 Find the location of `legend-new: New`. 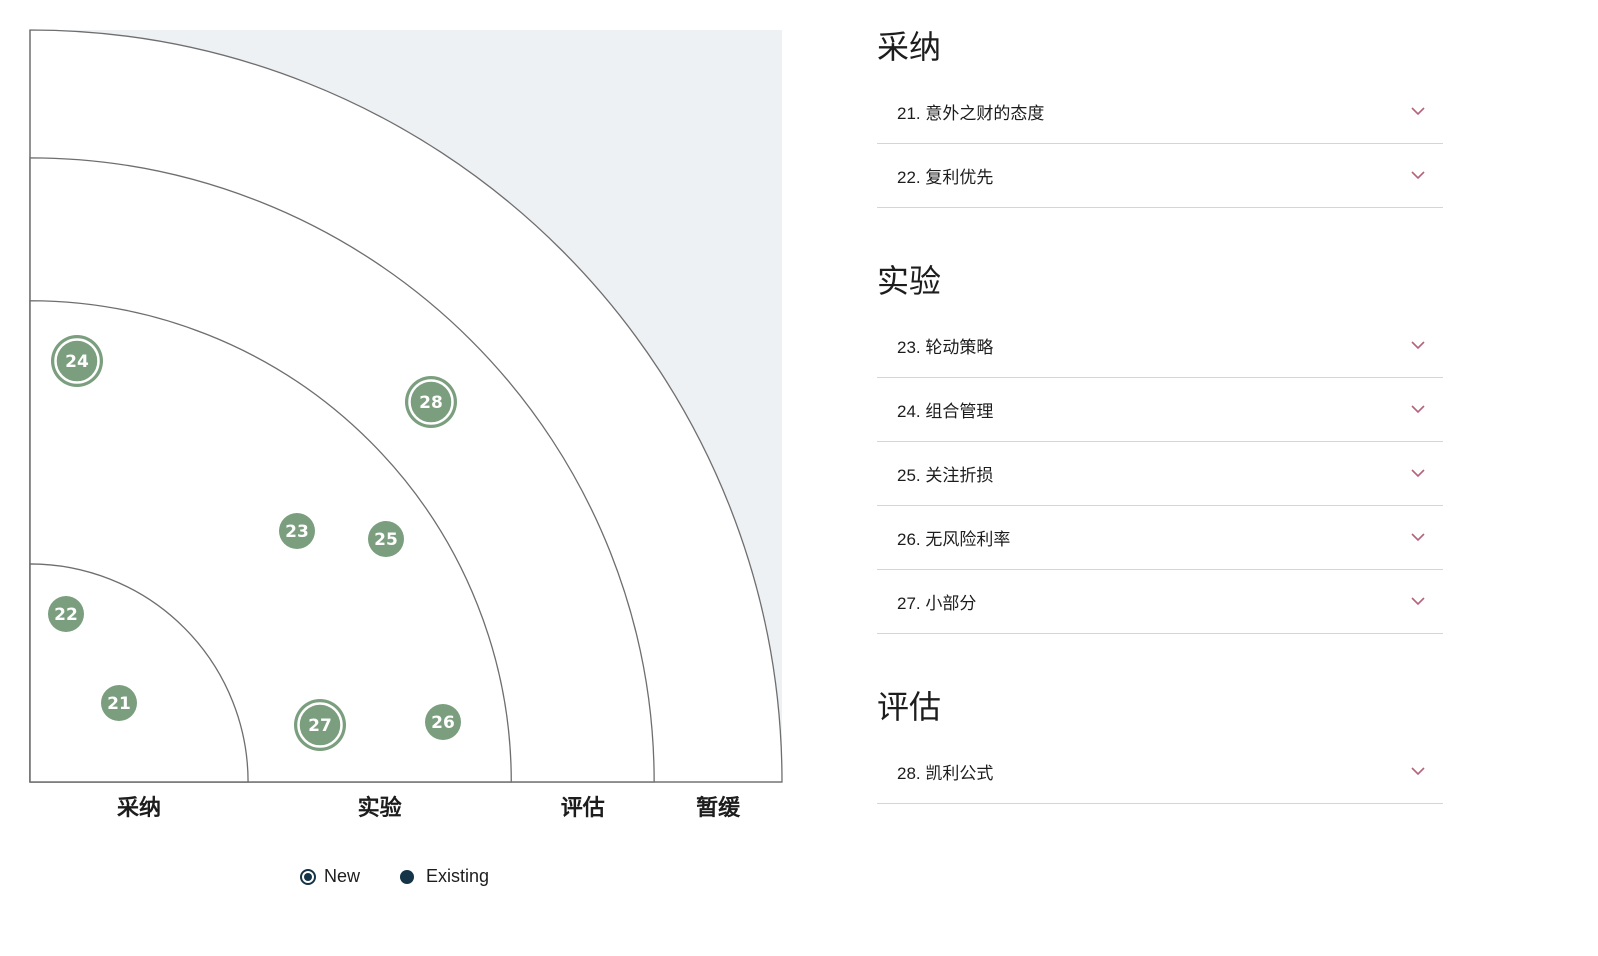

legend-new: New is located at coordinates (330, 876).